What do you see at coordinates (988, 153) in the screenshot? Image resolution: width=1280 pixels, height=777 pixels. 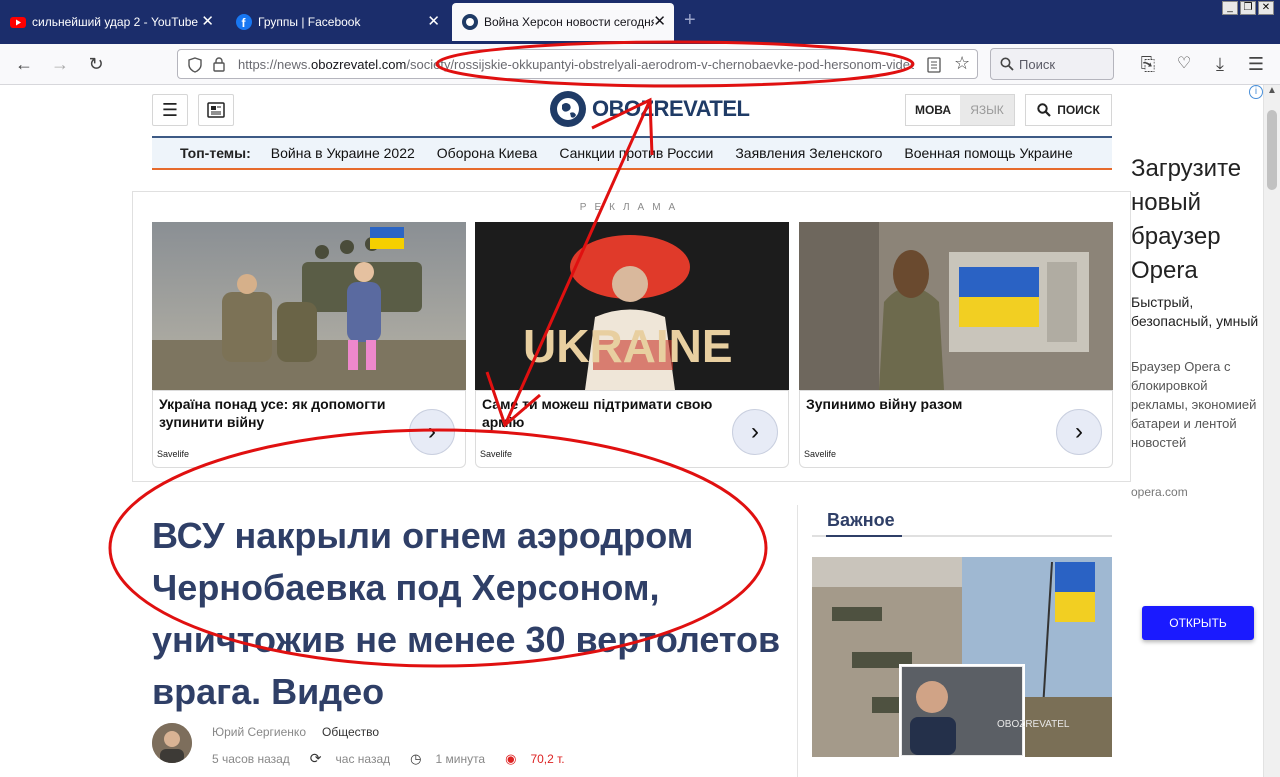 I see `topic-link: Военная помощь Украине` at bounding box center [988, 153].